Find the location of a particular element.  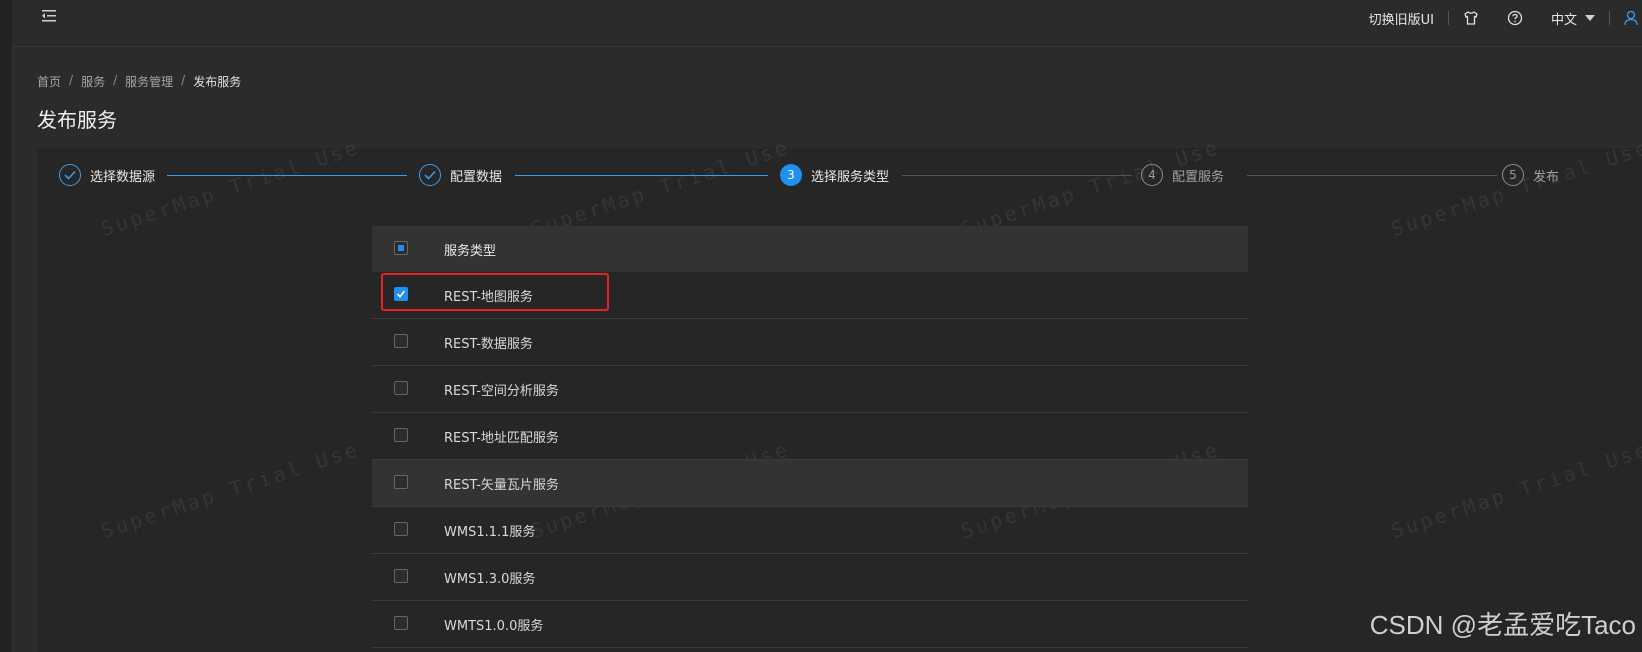

step-select-service-type: 3 选择服务类型 is located at coordinates (834, 175).